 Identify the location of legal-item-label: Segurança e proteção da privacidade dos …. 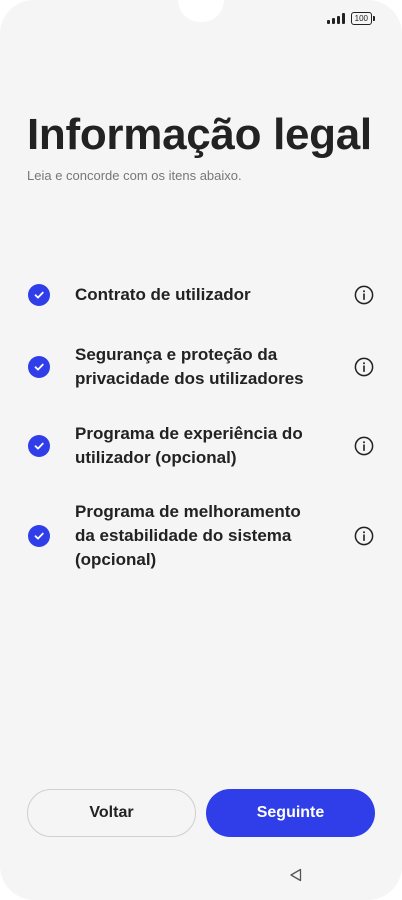
(189, 366).